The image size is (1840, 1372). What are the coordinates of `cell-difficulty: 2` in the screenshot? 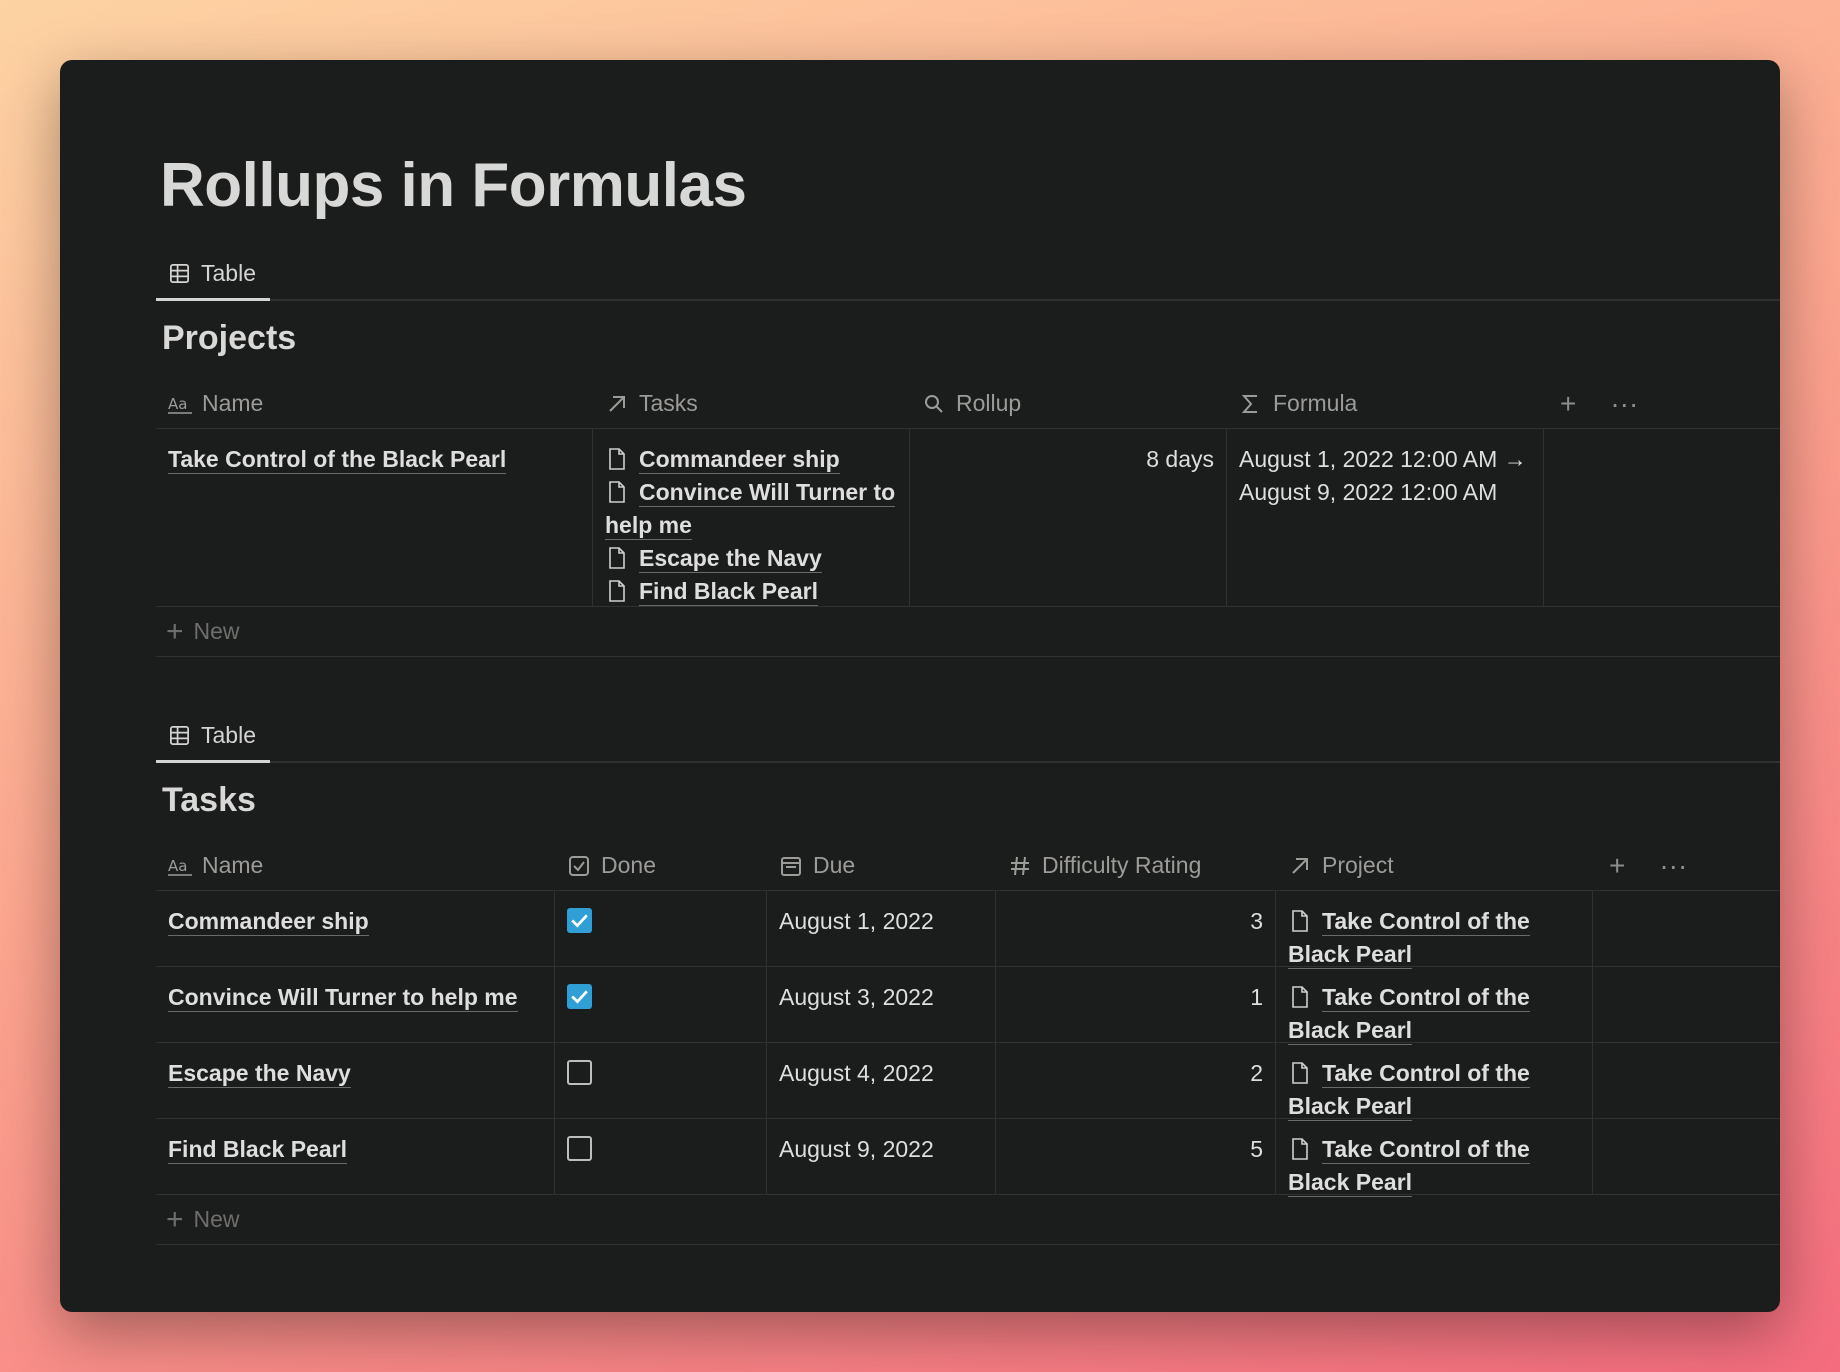 It's located at (1136, 1080).